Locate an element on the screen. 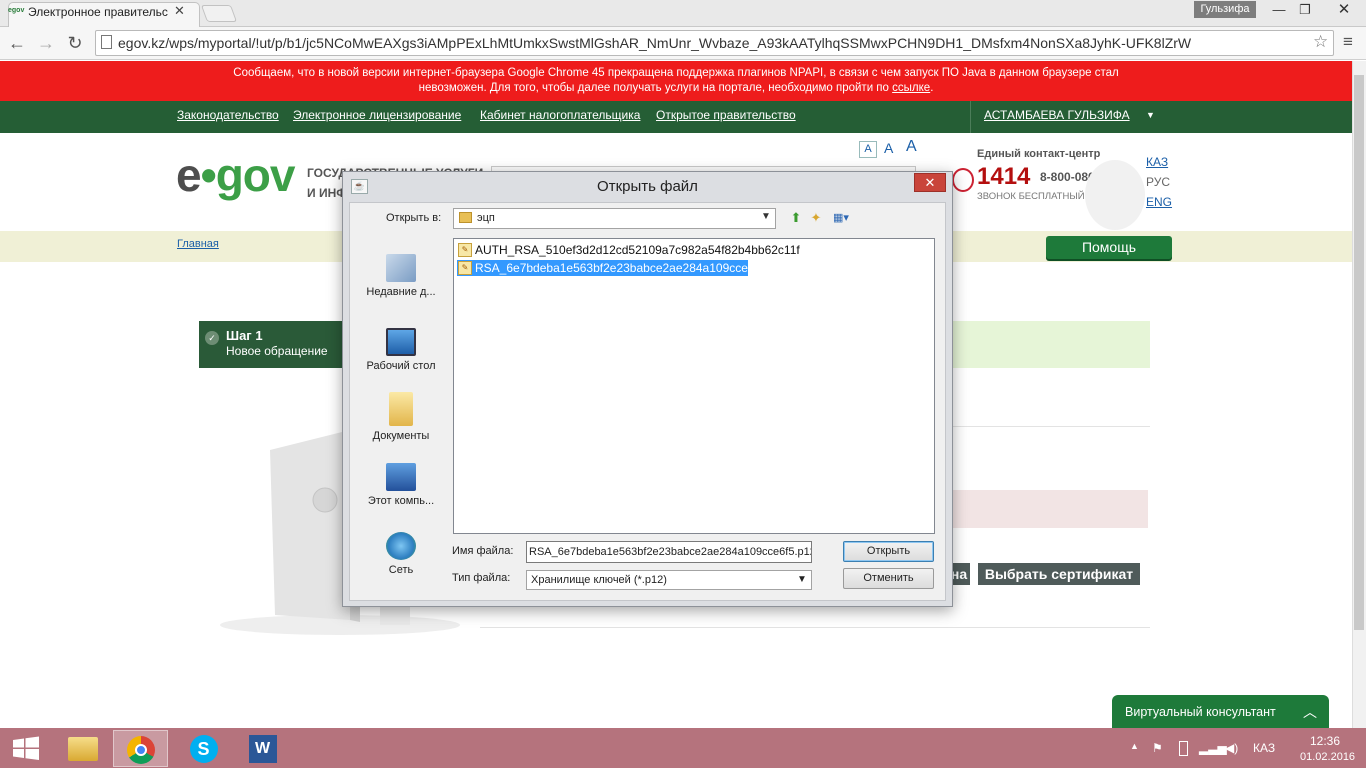 The image size is (1366, 768). up-folder-icon: ⬆ is located at coordinates (796, 218).